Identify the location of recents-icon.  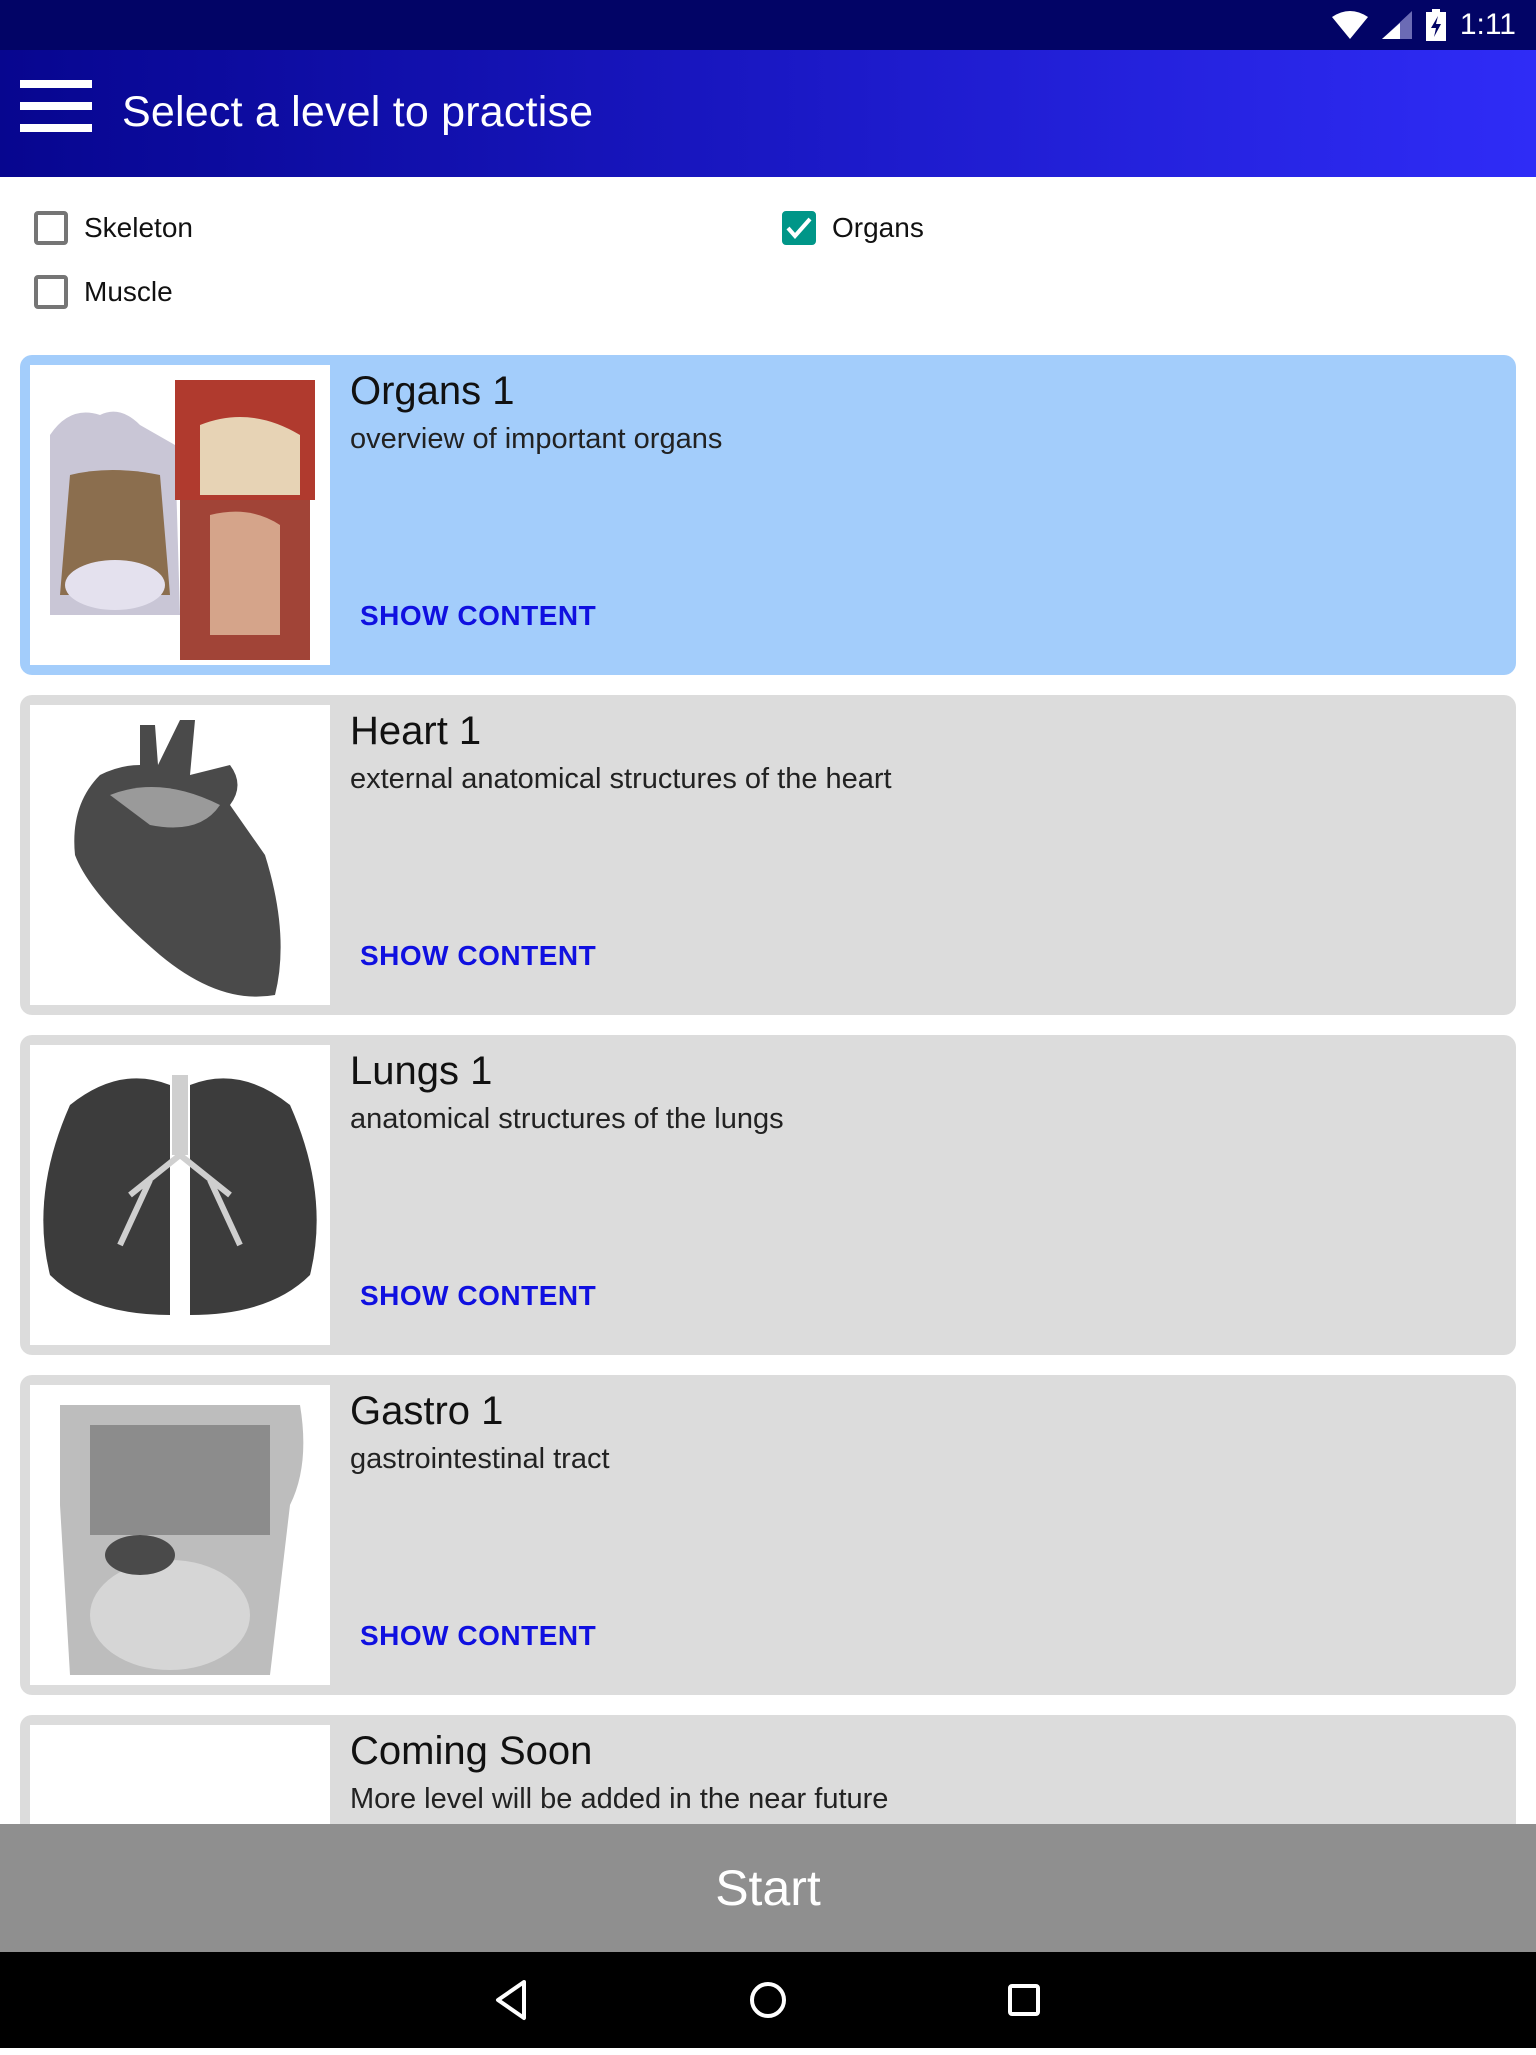
(1024, 2000).